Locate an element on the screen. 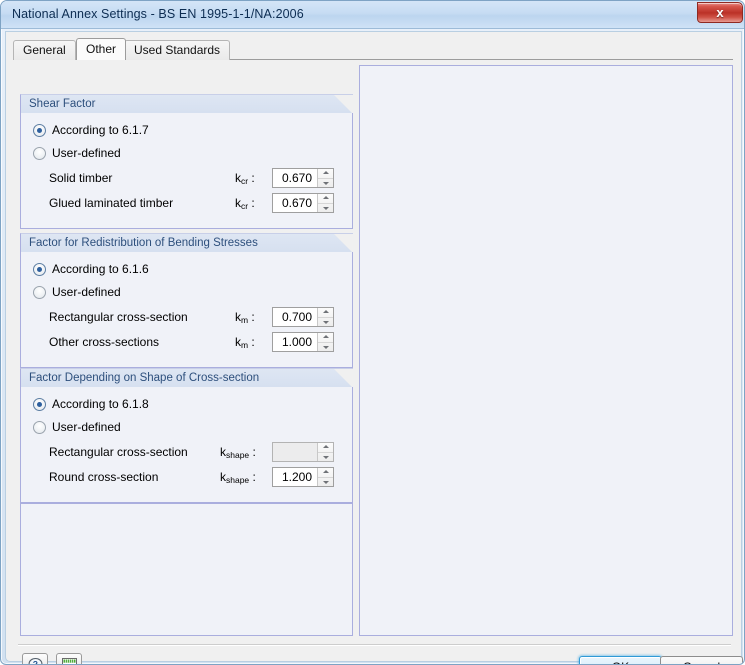 The width and height of the screenshot is (745, 665). close-icon: x is located at coordinates (720, 12).